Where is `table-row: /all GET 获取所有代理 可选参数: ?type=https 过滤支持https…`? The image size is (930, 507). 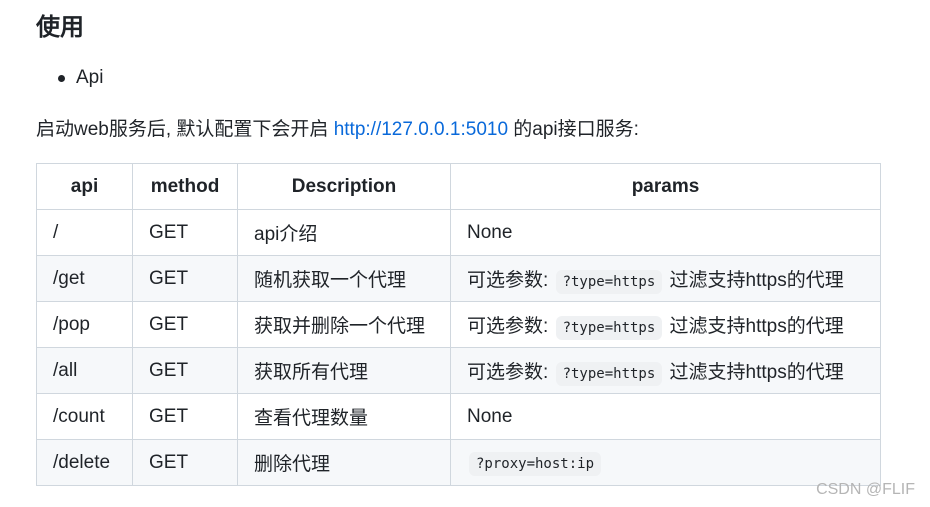
table-row: /all GET 获取所有代理 可选参数: ?type=https 过滤支持https… is located at coordinates (458, 370).